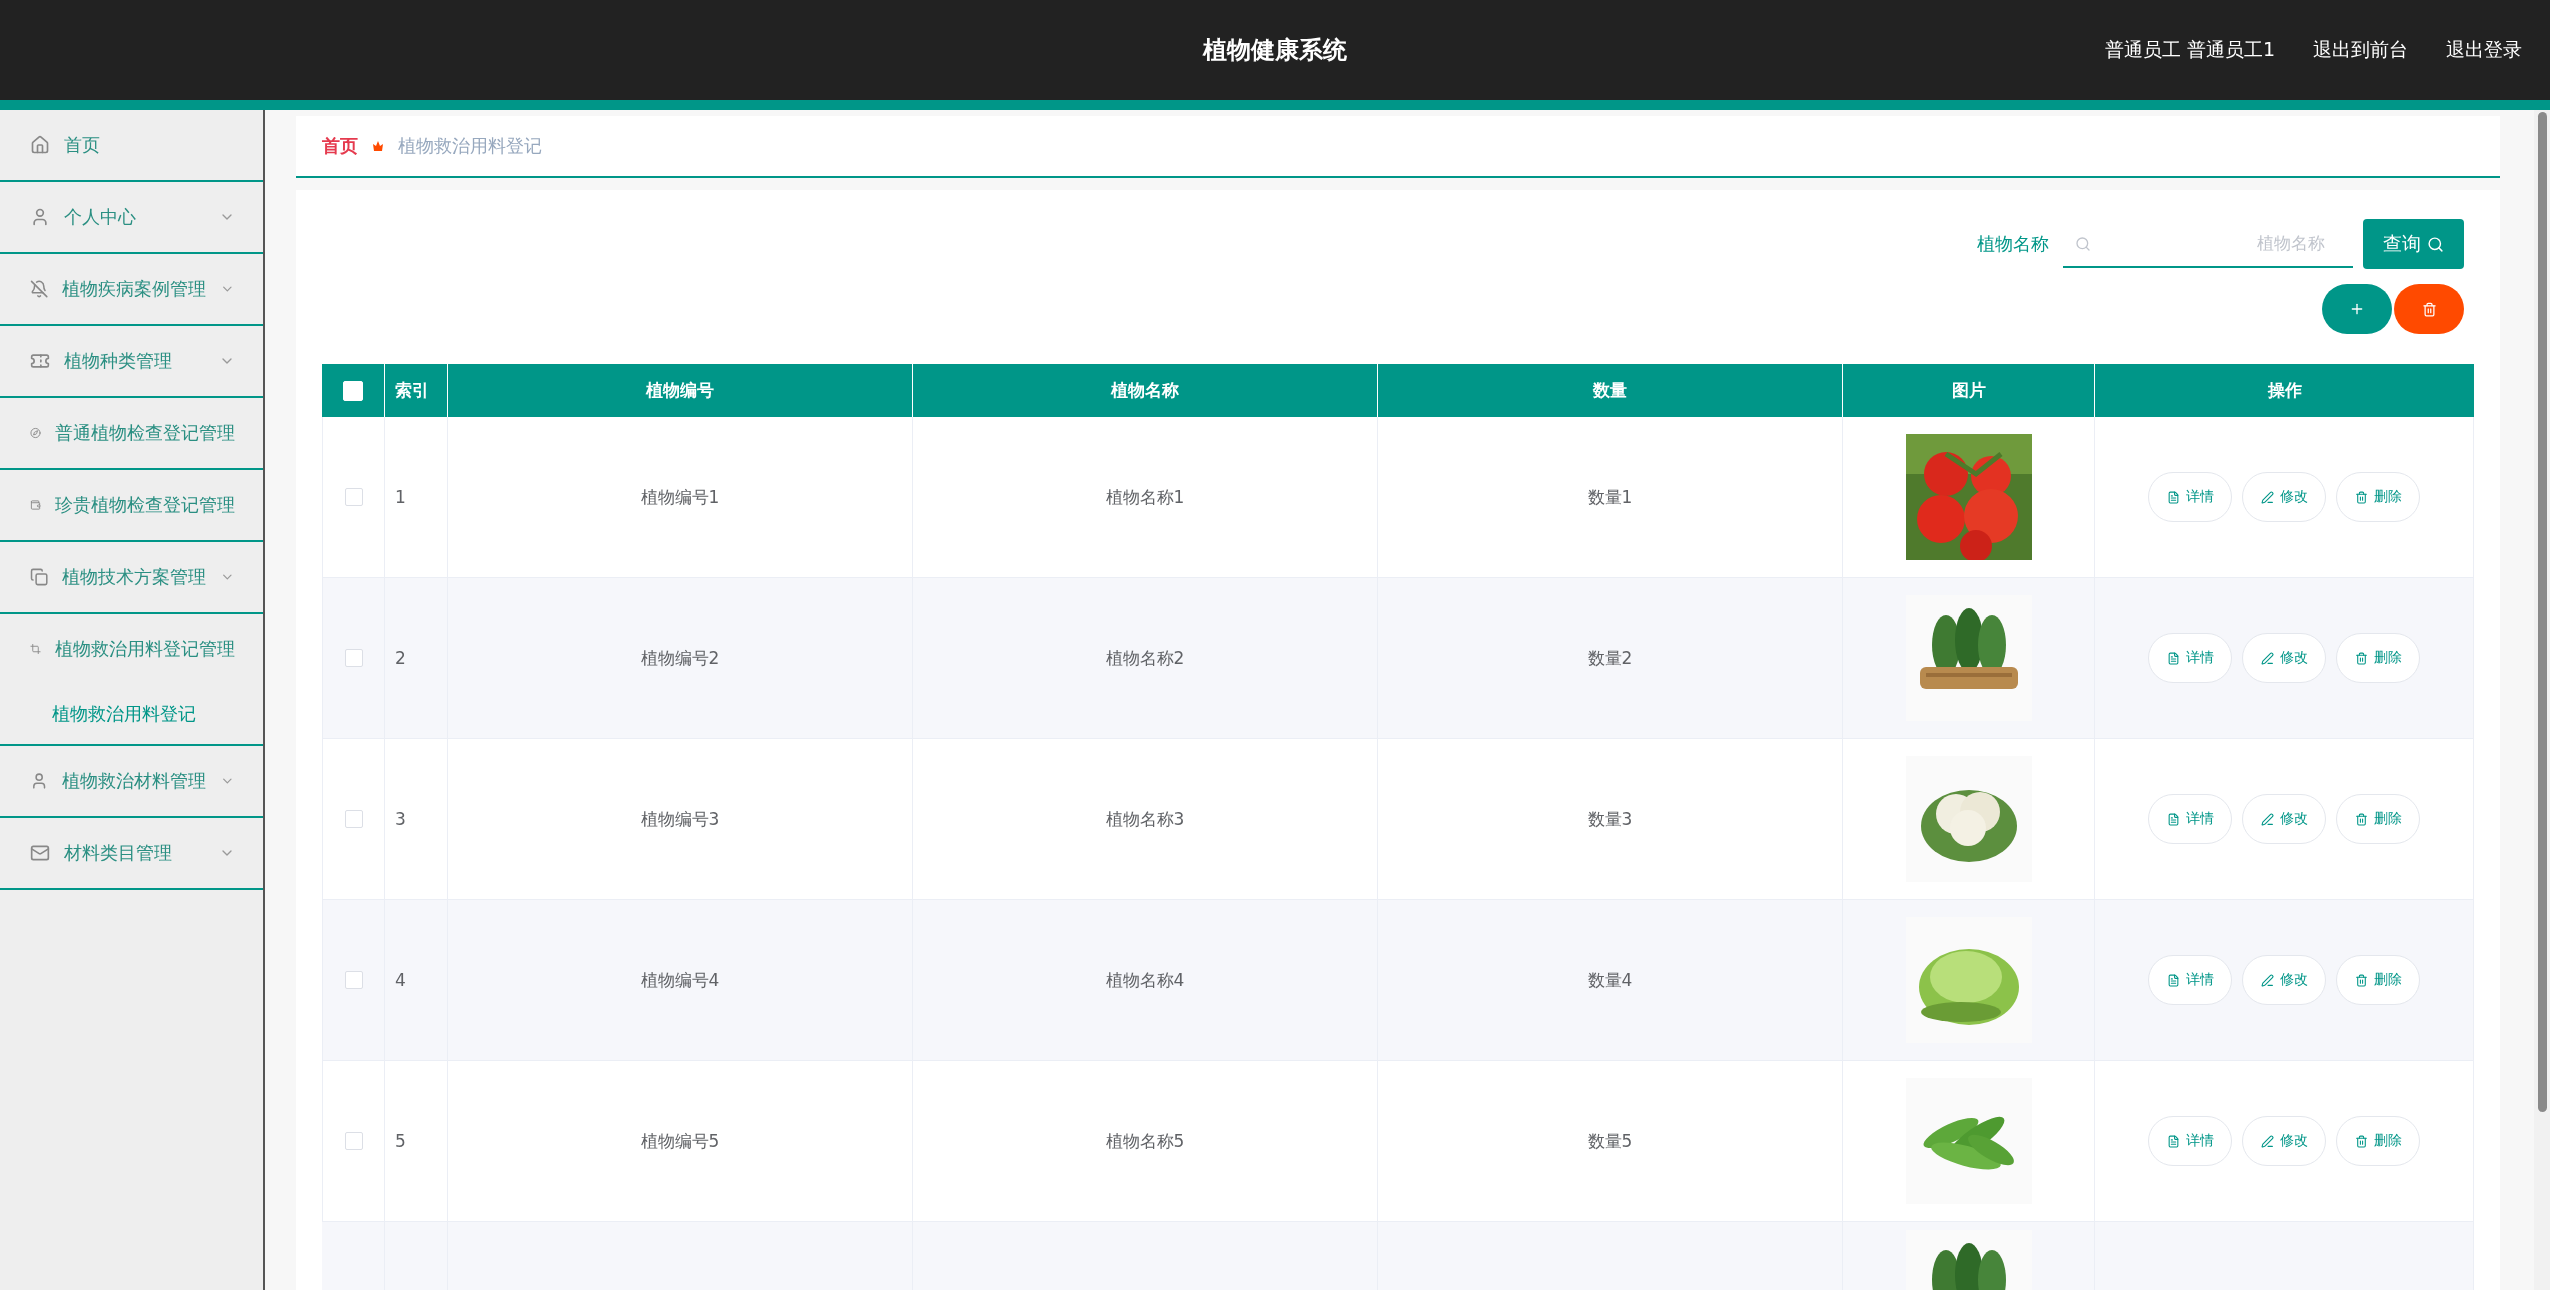 Image resolution: width=2550 pixels, height=1290 pixels. Describe the element at coordinates (1145, 497) in the screenshot. I see `table-cell: 植物名称1` at that location.